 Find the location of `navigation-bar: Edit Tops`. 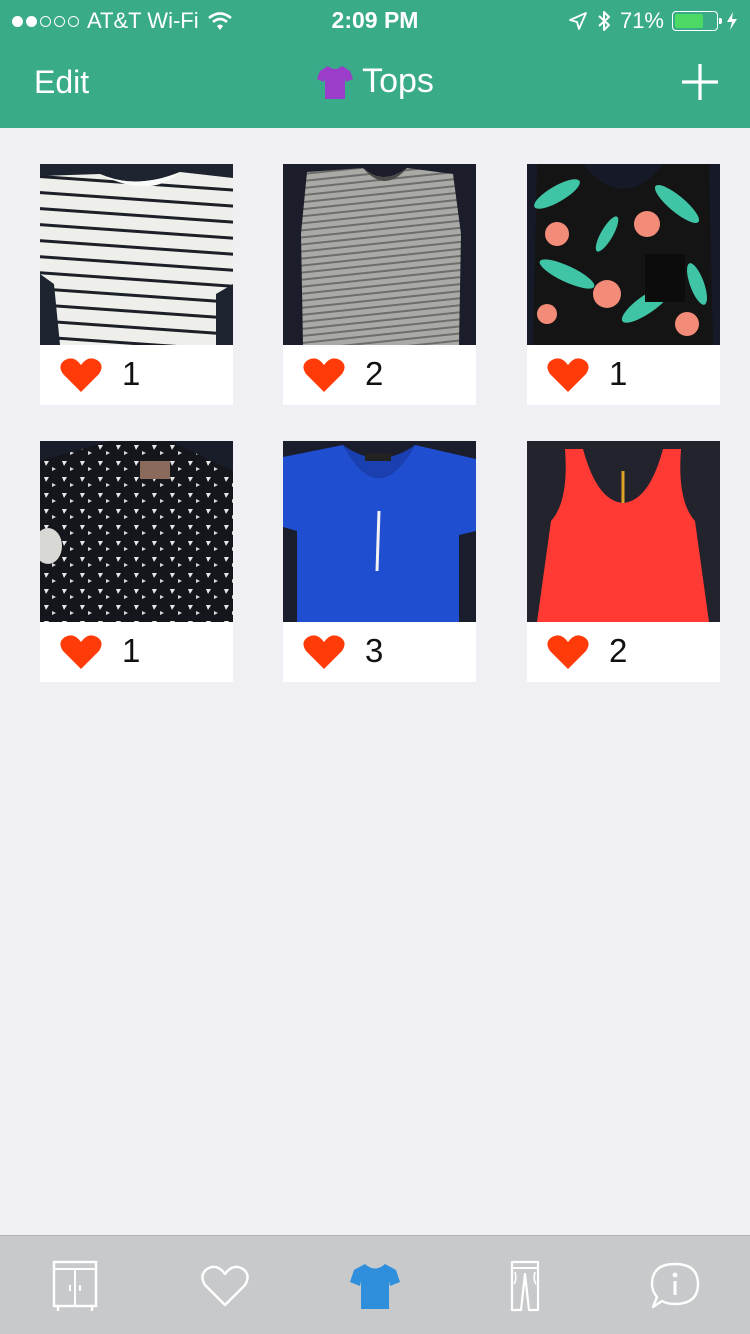

navigation-bar: Edit Tops is located at coordinates (375, 84).